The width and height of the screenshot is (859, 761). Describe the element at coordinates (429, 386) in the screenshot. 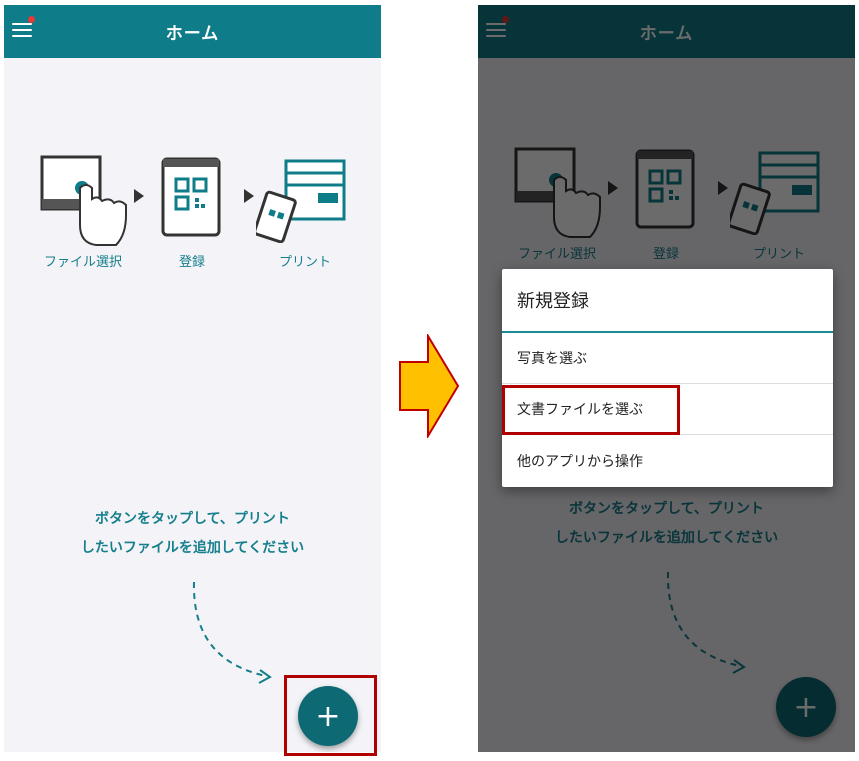

I see `transition-arrow-icon` at that location.